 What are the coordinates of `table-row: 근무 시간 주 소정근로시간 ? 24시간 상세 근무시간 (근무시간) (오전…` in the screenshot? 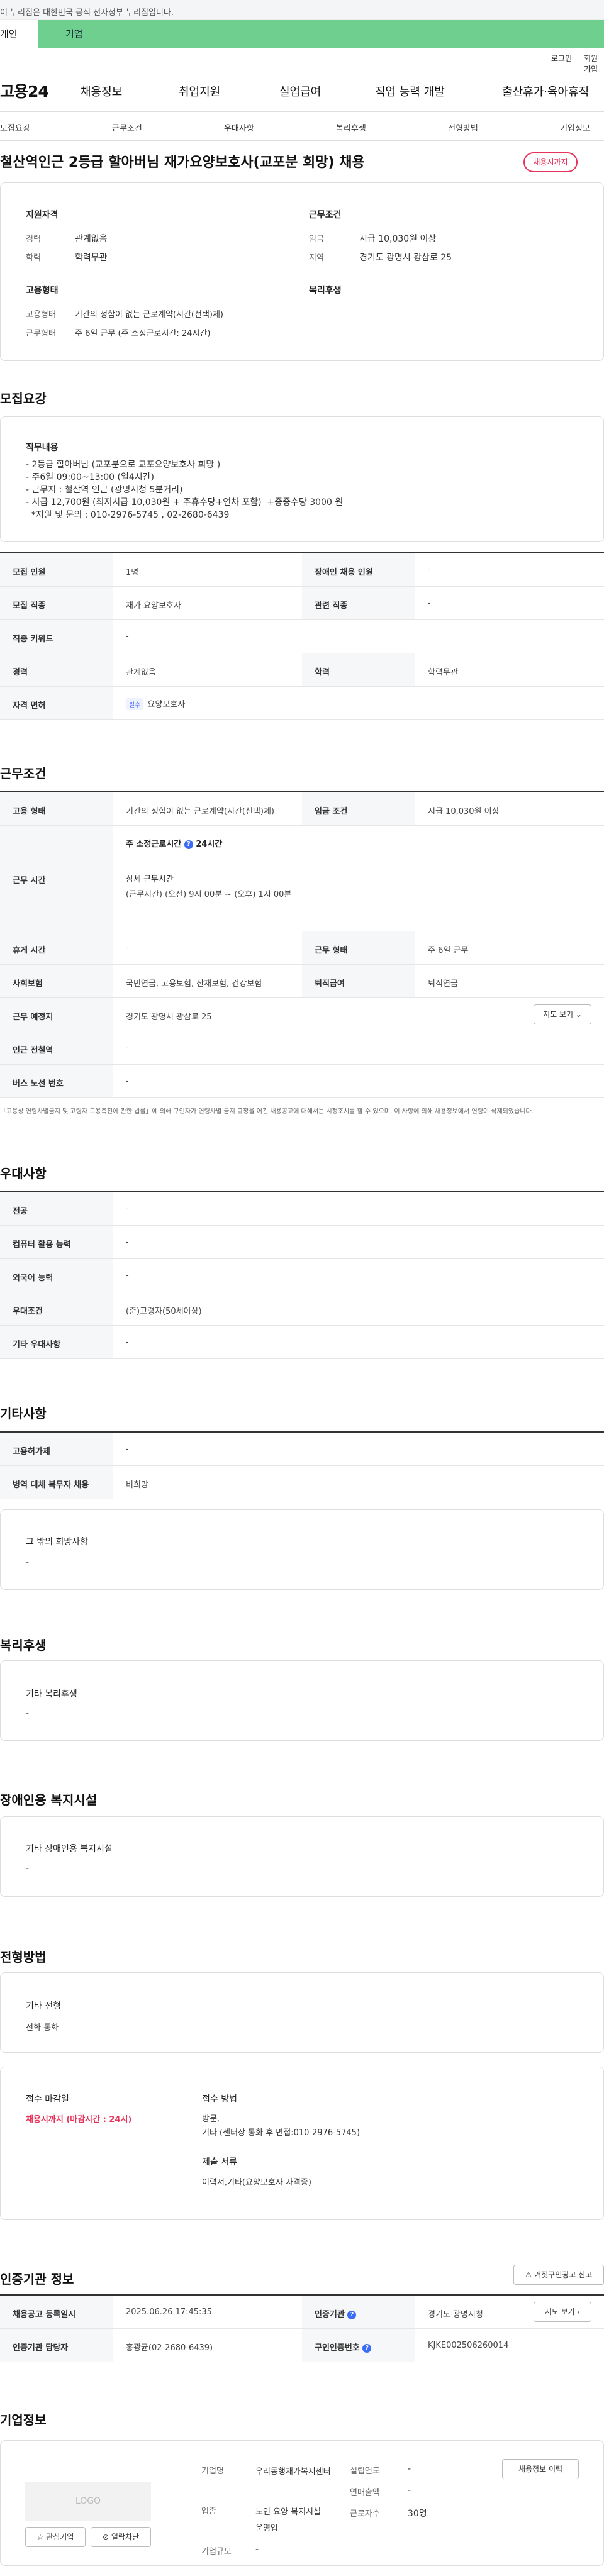 It's located at (302, 878).